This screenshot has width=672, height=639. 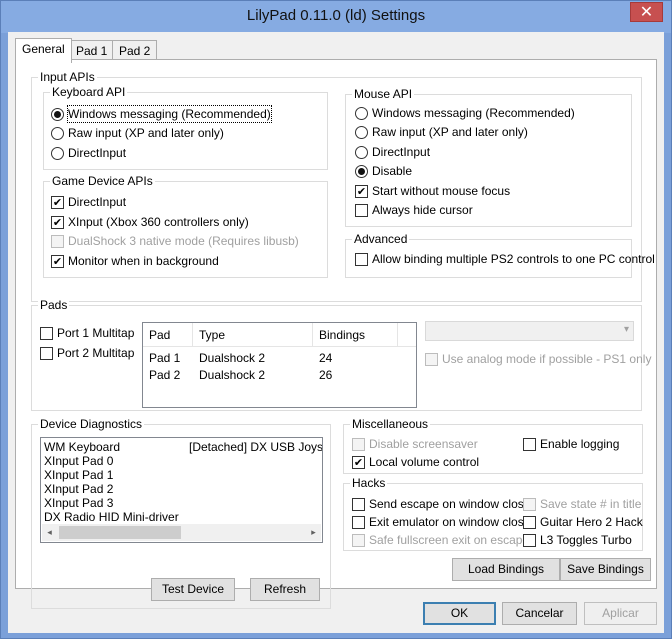 What do you see at coordinates (67, 77) in the screenshot?
I see `input-apis-legend: Input APIs` at bounding box center [67, 77].